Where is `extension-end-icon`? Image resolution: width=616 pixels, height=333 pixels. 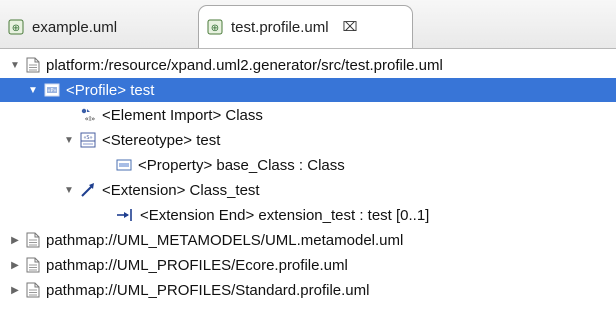
extension-end-icon is located at coordinates (125, 215).